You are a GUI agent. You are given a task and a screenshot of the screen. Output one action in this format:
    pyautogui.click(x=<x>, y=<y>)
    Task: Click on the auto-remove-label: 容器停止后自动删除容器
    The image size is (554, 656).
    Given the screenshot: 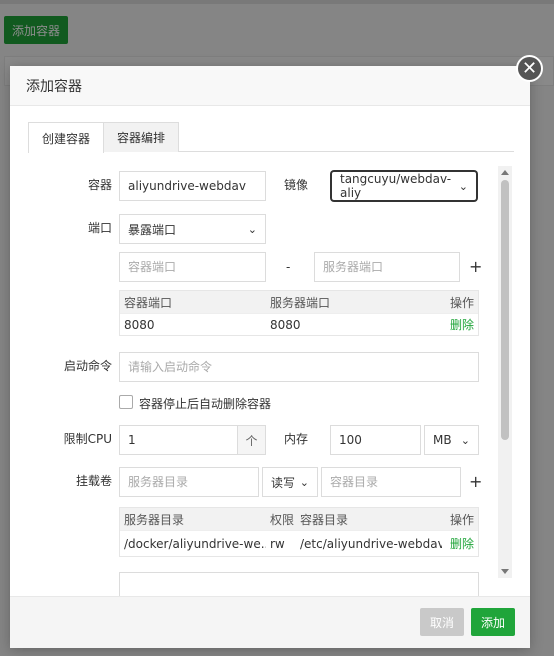 What is the action you would take?
    pyautogui.click(x=205, y=404)
    